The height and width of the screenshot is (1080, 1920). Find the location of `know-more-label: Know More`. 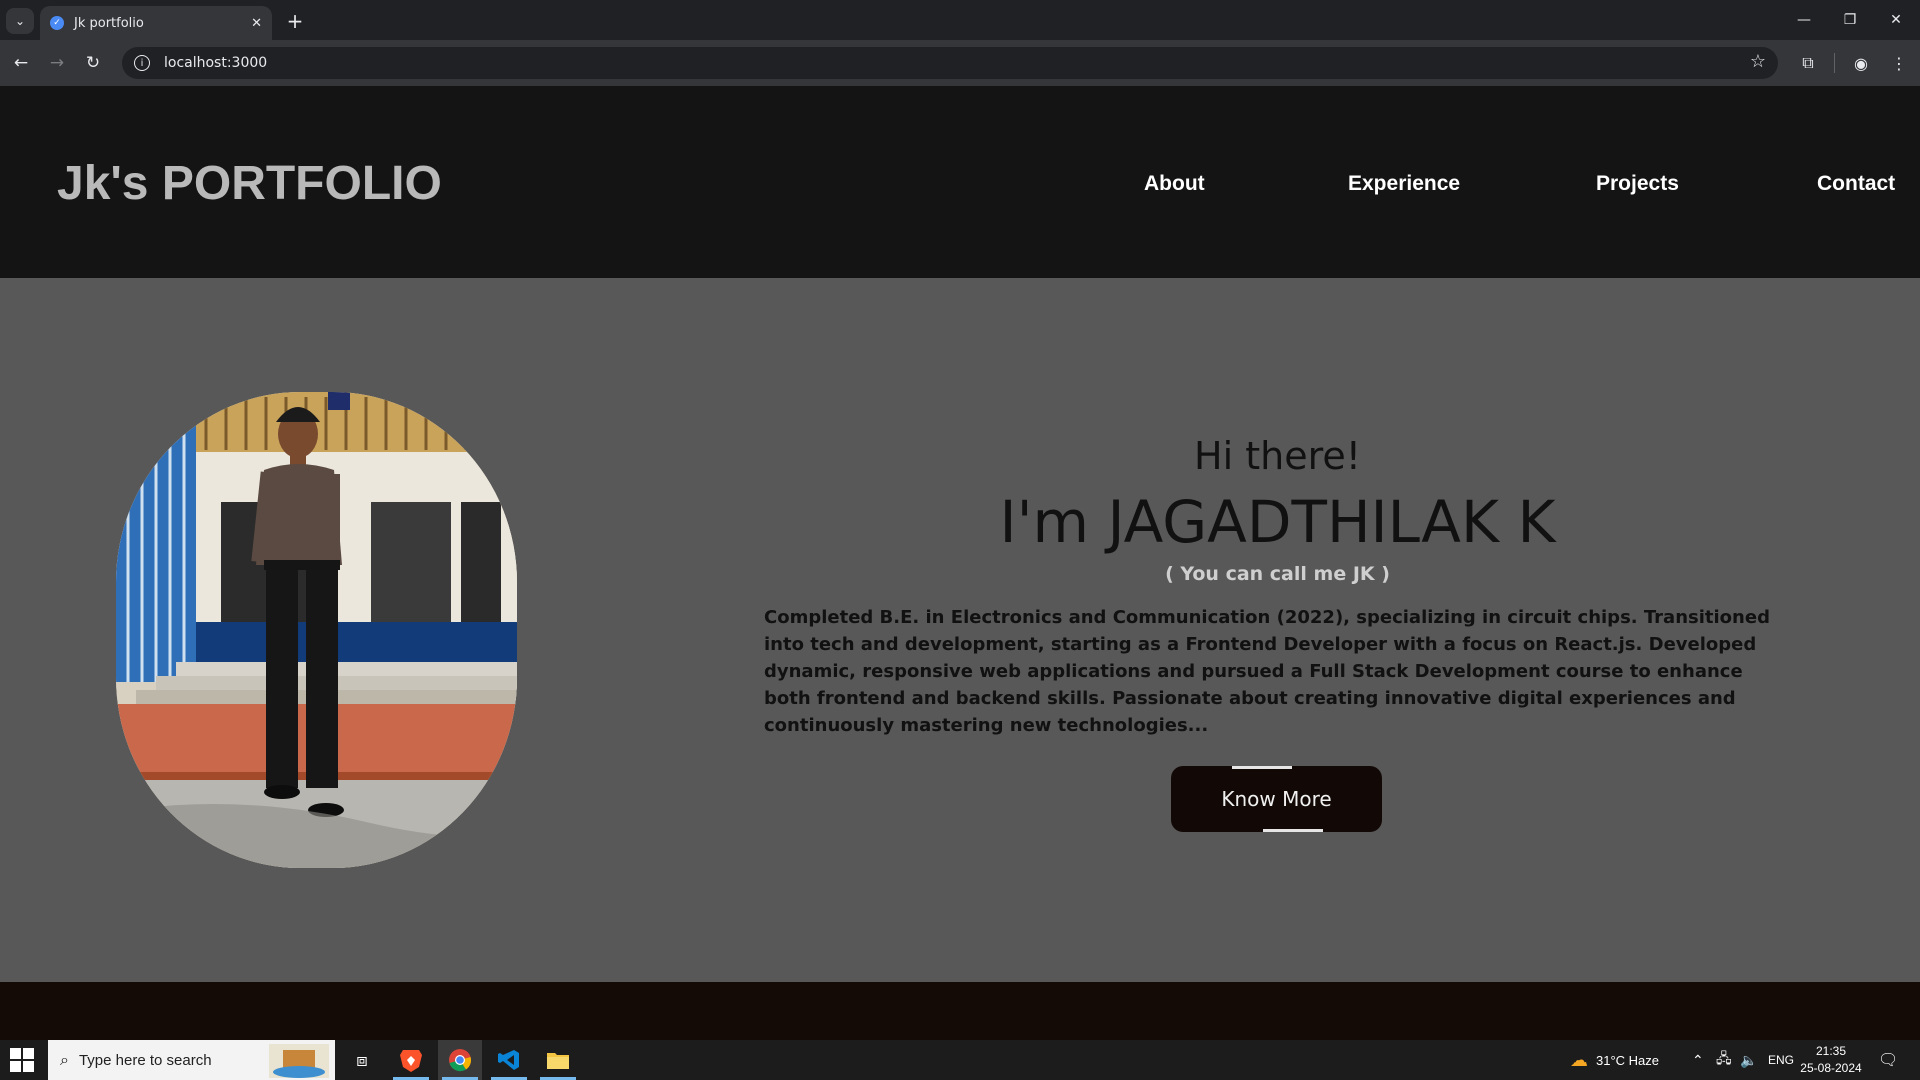

know-more-label: Know More is located at coordinates (1276, 799).